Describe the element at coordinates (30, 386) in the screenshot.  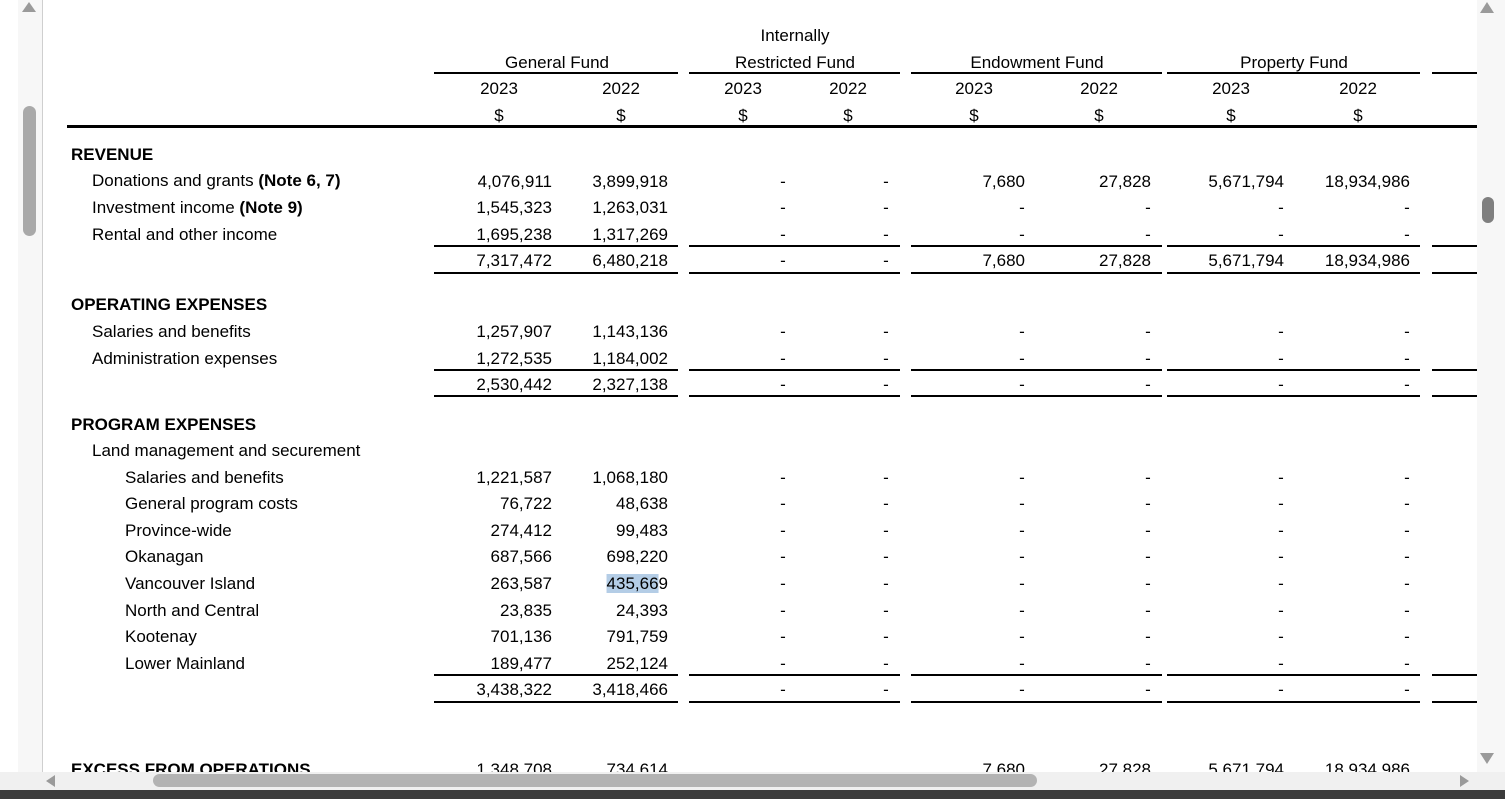
I see `left-vertical-scrollbar` at that location.